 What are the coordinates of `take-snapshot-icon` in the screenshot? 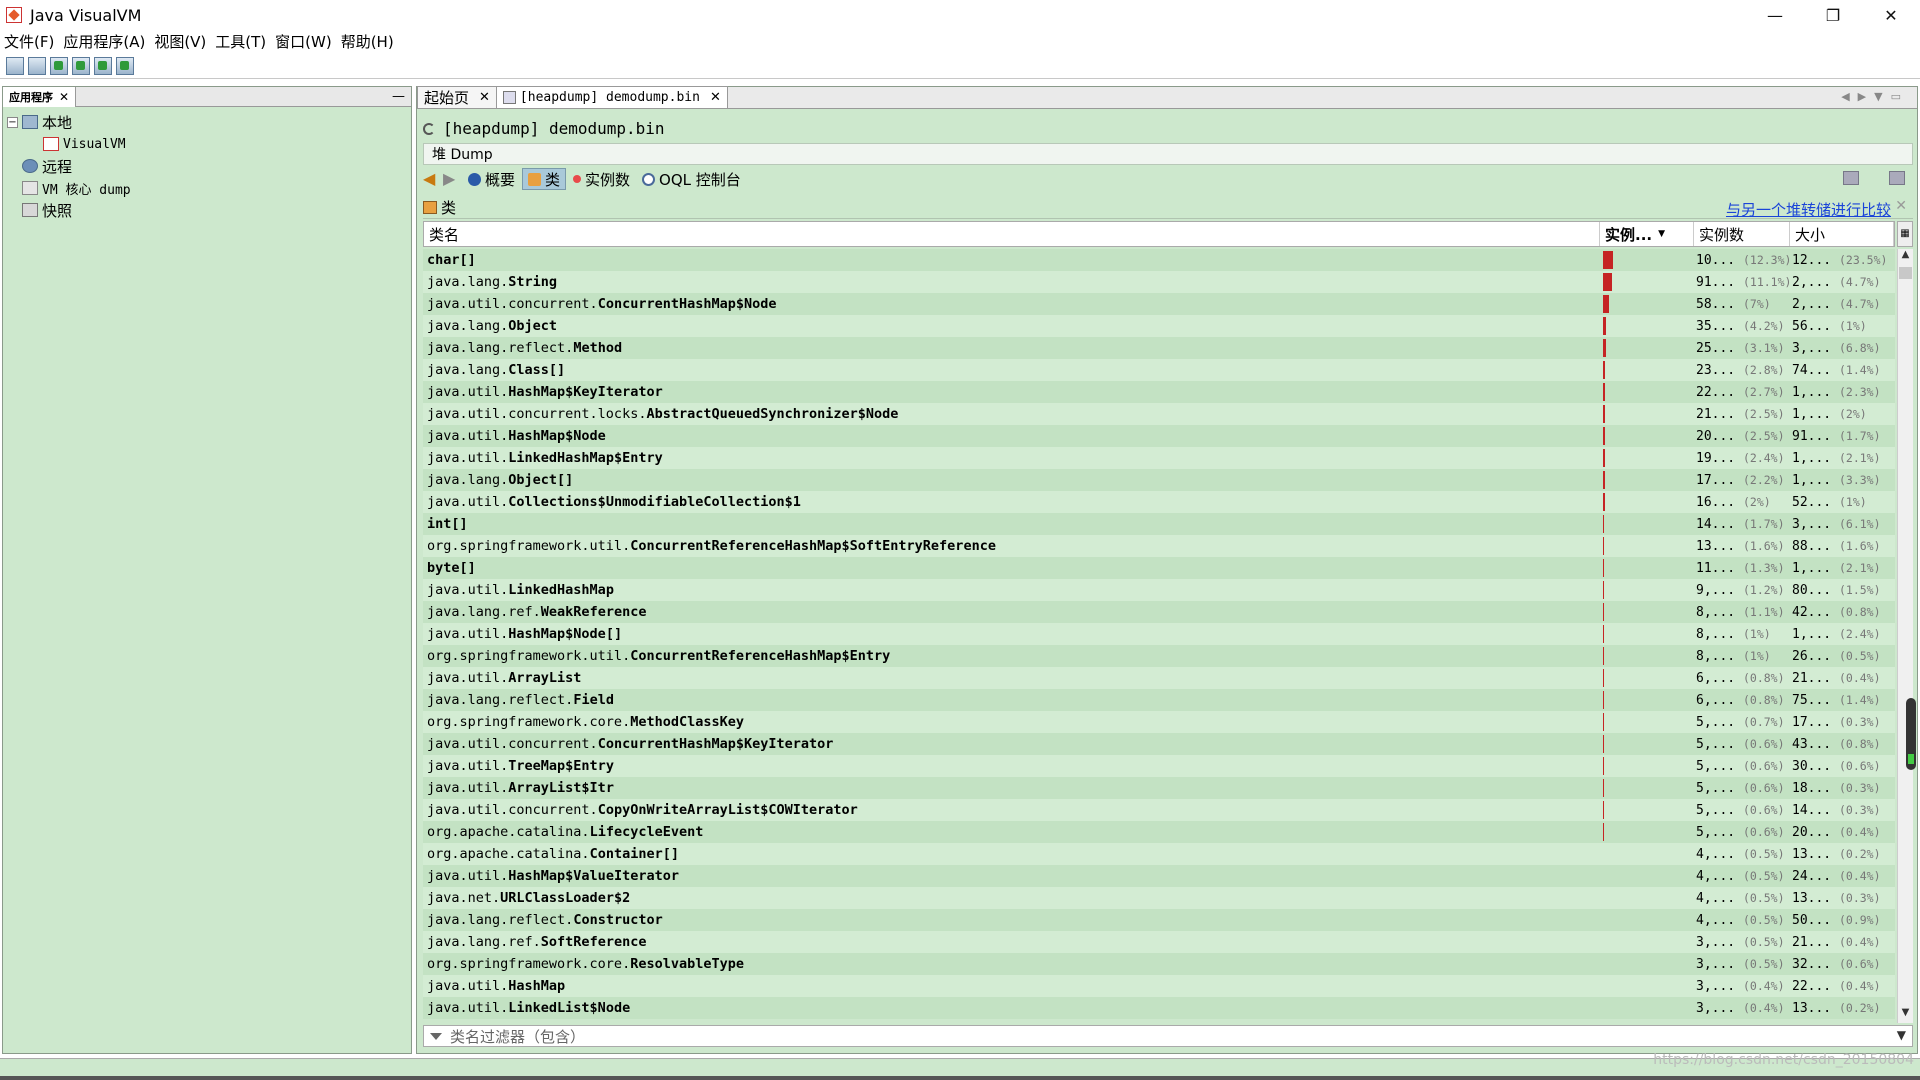 It's located at (125, 65).